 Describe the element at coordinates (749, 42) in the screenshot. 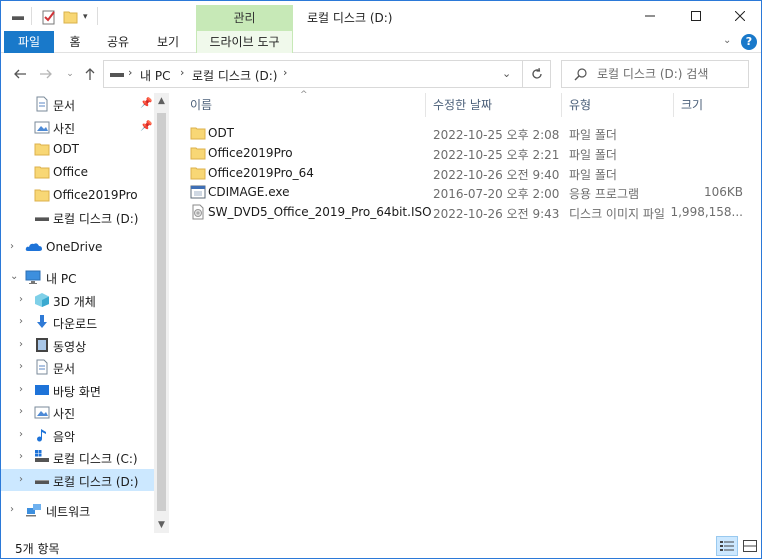

I see `help-icon: ?` at that location.